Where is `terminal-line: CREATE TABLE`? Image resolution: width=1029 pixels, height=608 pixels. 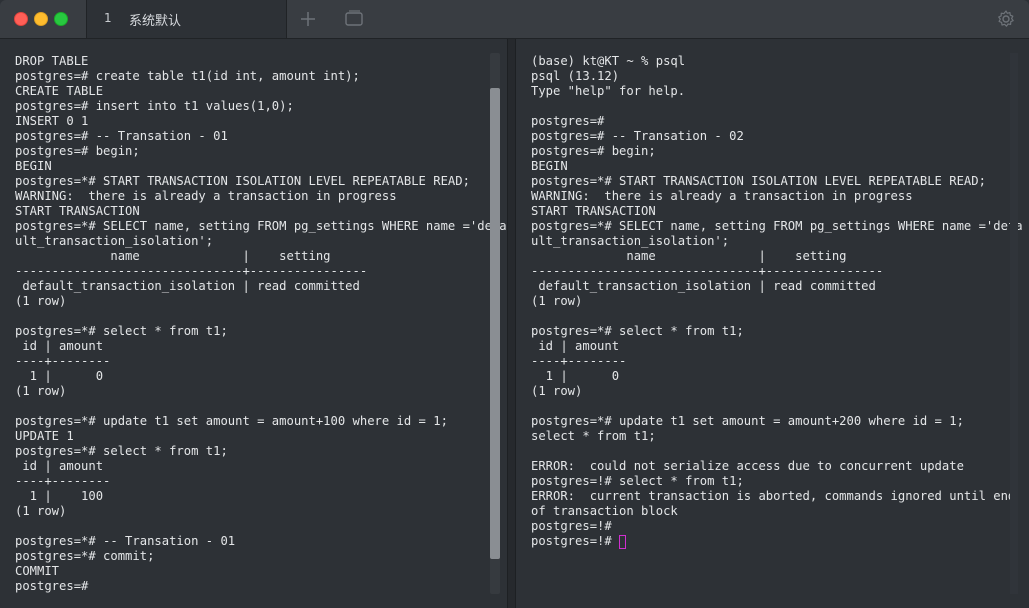 terminal-line: CREATE TABLE is located at coordinates (59, 91).